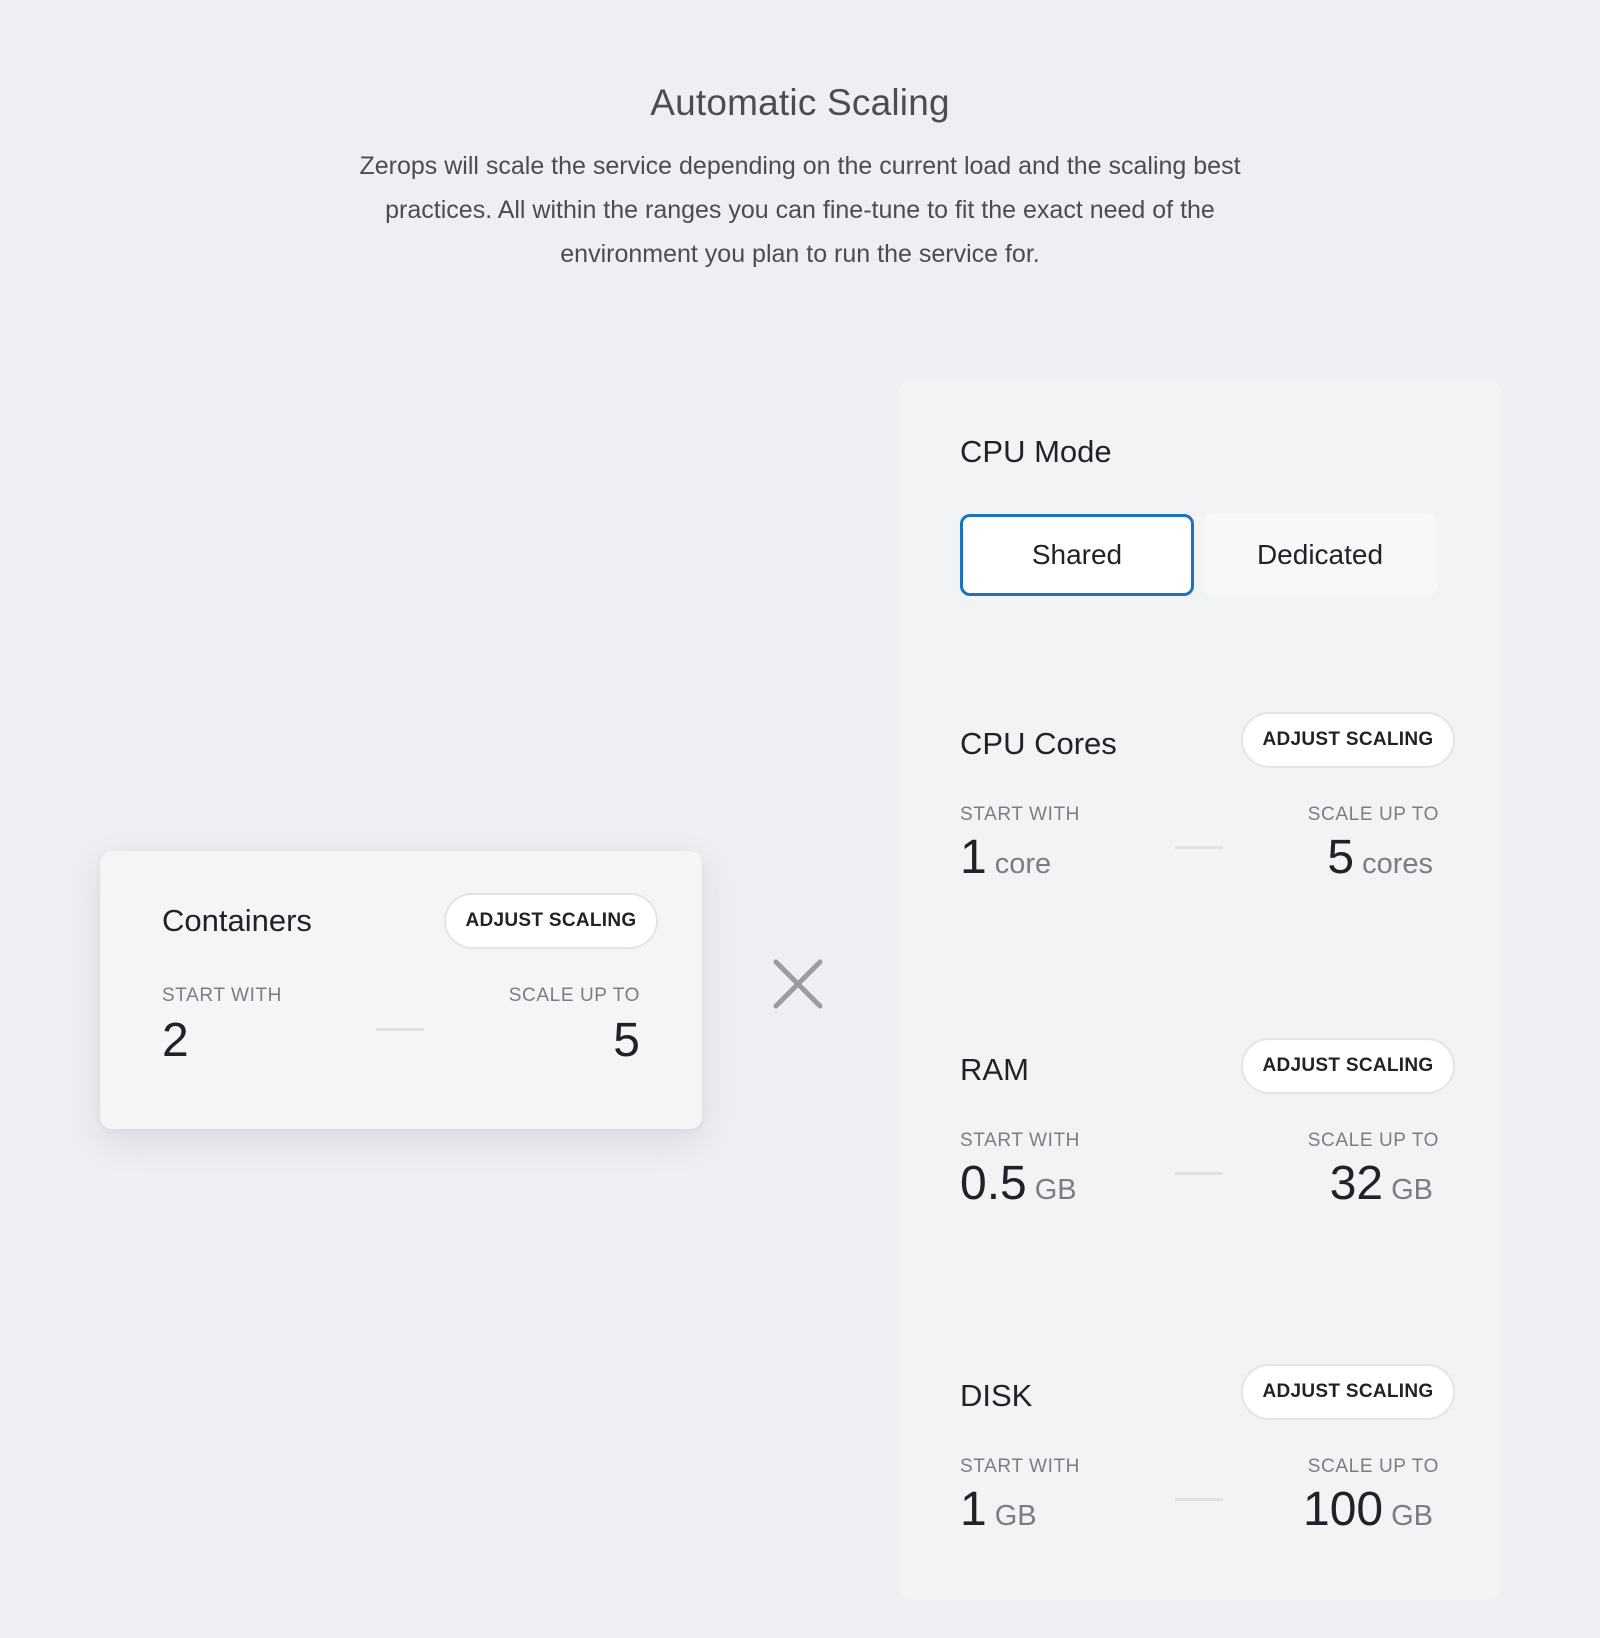 This screenshot has height=1638, width=1600. I want to click on containers-adjust-scaling-button: ADJUST SCALING, so click(551, 921).